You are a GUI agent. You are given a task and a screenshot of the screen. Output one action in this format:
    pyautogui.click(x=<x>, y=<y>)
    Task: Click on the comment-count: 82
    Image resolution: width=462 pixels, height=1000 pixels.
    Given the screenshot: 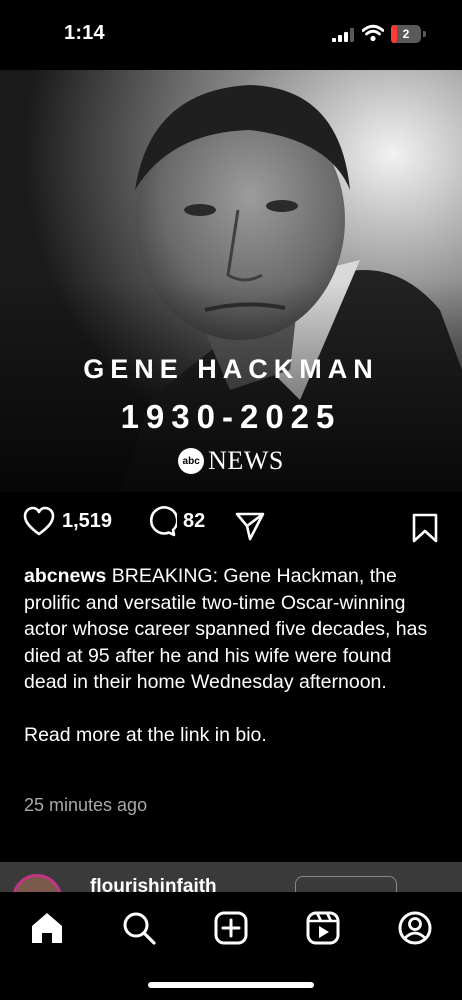 What is the action you would take?
    pyautogui.click(x=194, y=521)
    